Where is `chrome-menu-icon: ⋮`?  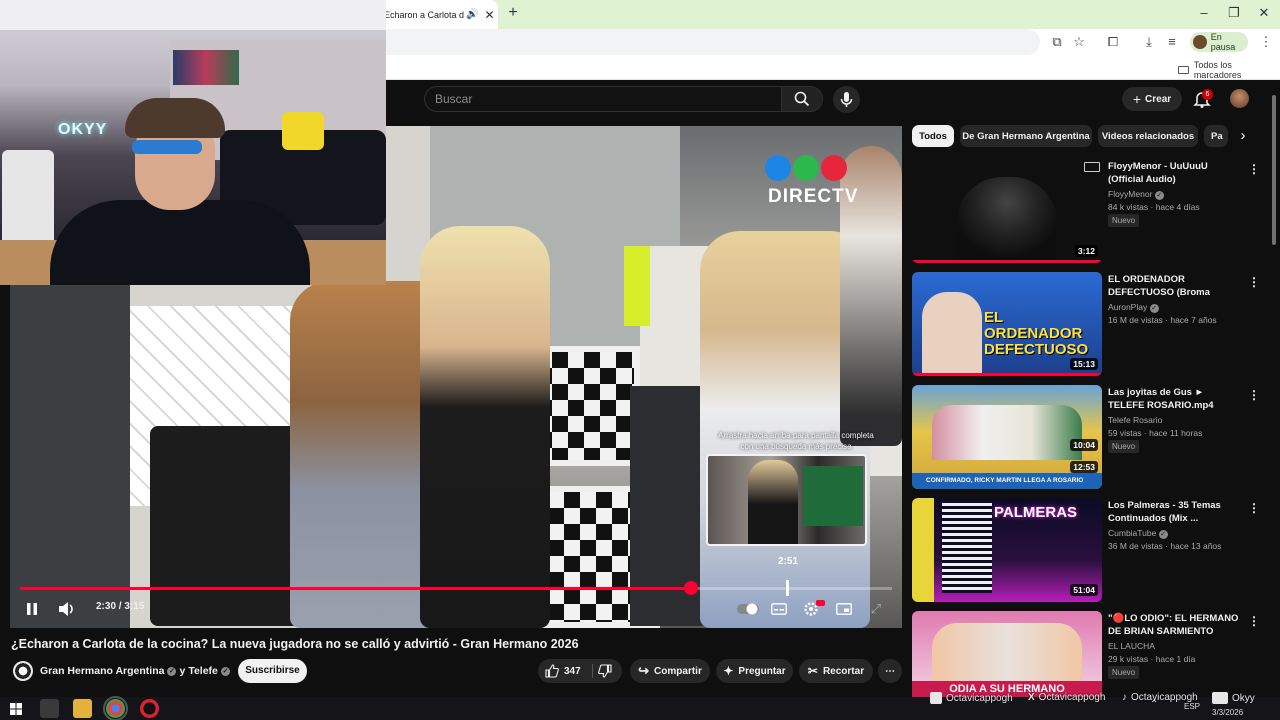
chrome-menu-icon: ⋮ is located at coordinates (1266, 42).